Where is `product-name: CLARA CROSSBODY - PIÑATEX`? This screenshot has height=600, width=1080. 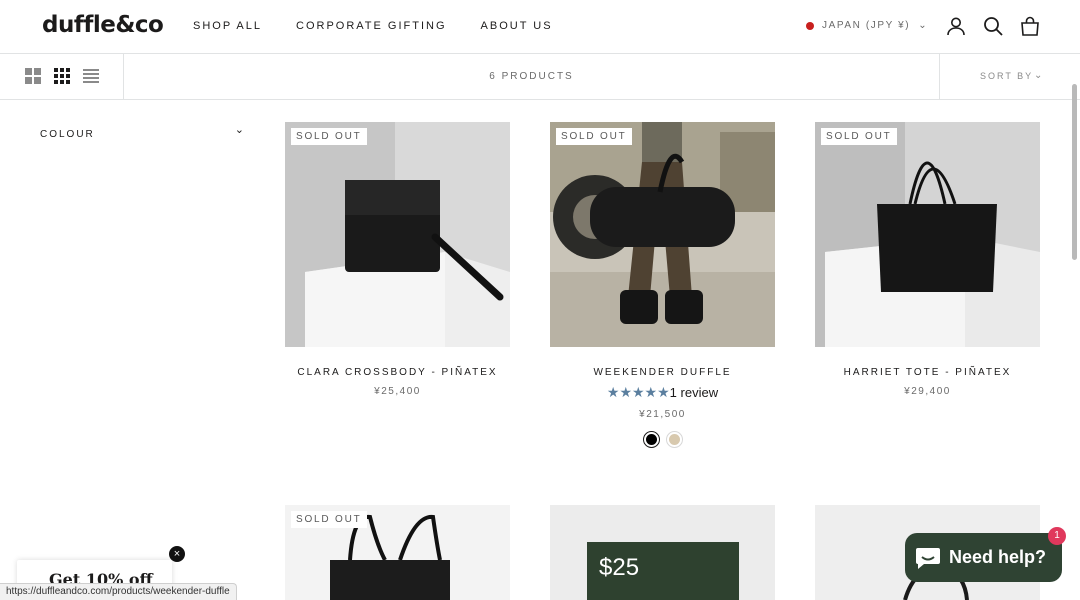
product-name: CLARA CROSSBODY - PIÑATEX is located at coordinates (397, 372).